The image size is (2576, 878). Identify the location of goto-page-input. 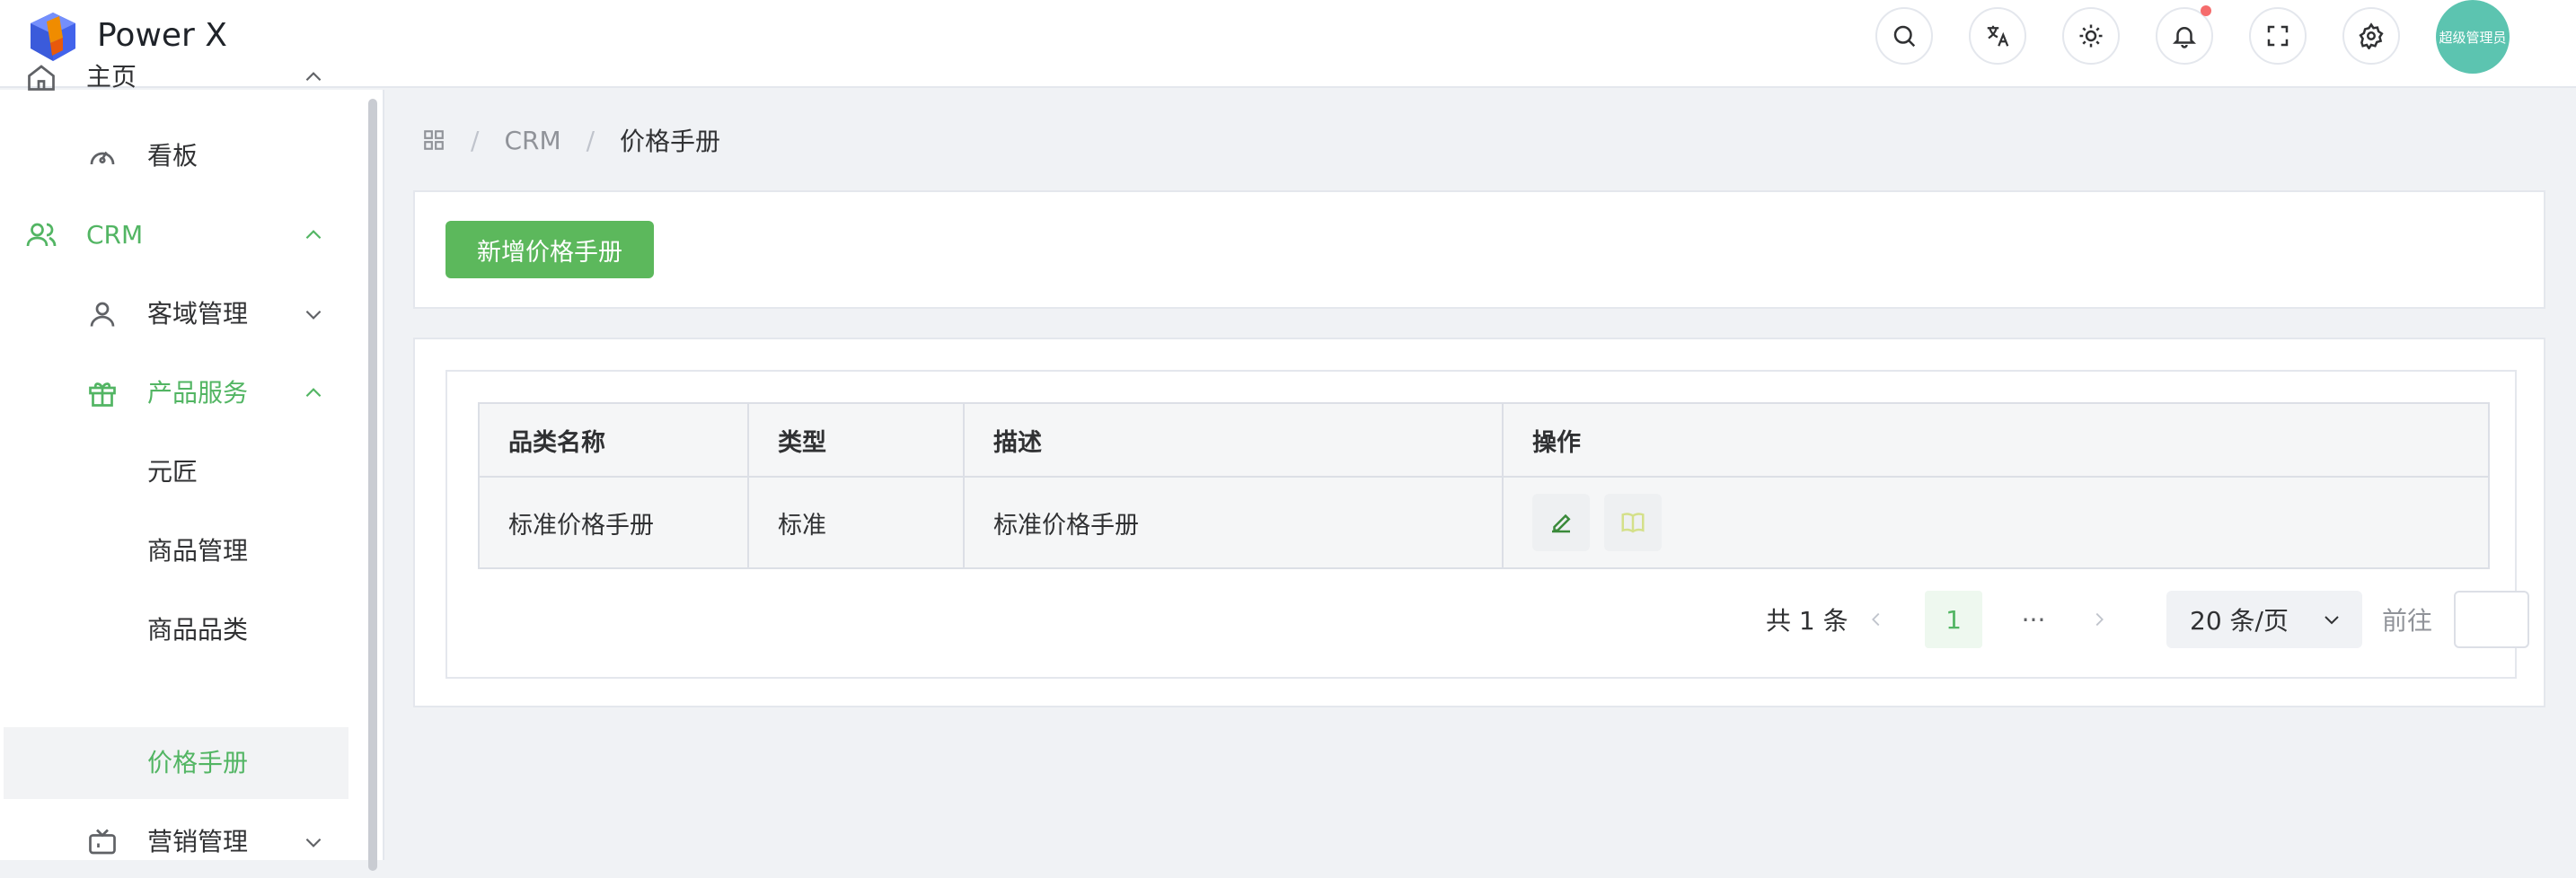
(2491, 620).